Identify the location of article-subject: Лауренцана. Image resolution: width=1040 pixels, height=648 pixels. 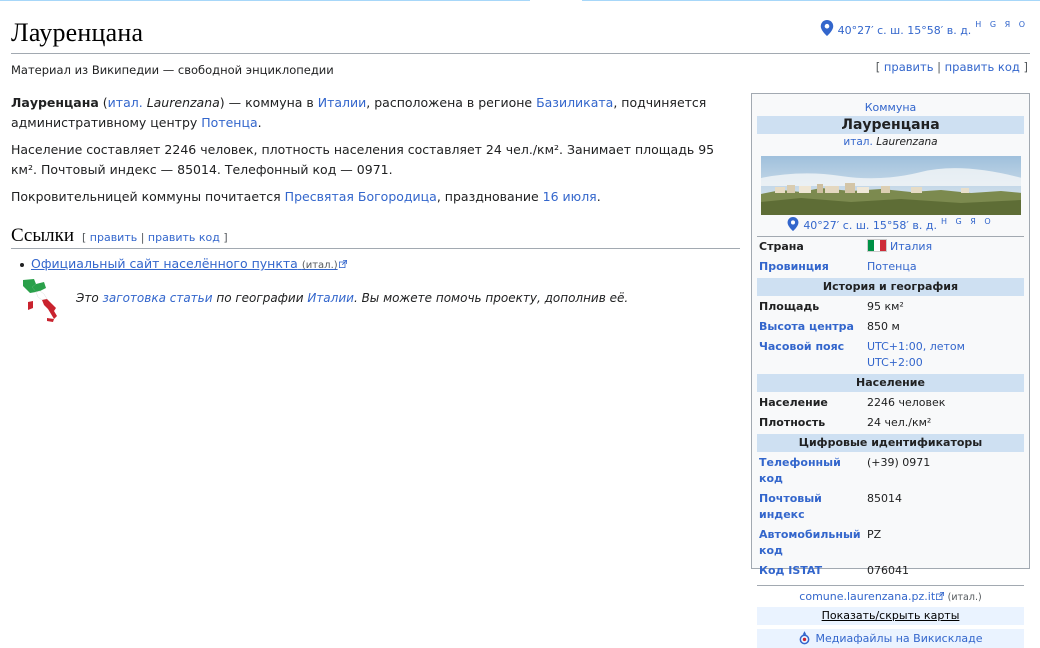
(55, 102).